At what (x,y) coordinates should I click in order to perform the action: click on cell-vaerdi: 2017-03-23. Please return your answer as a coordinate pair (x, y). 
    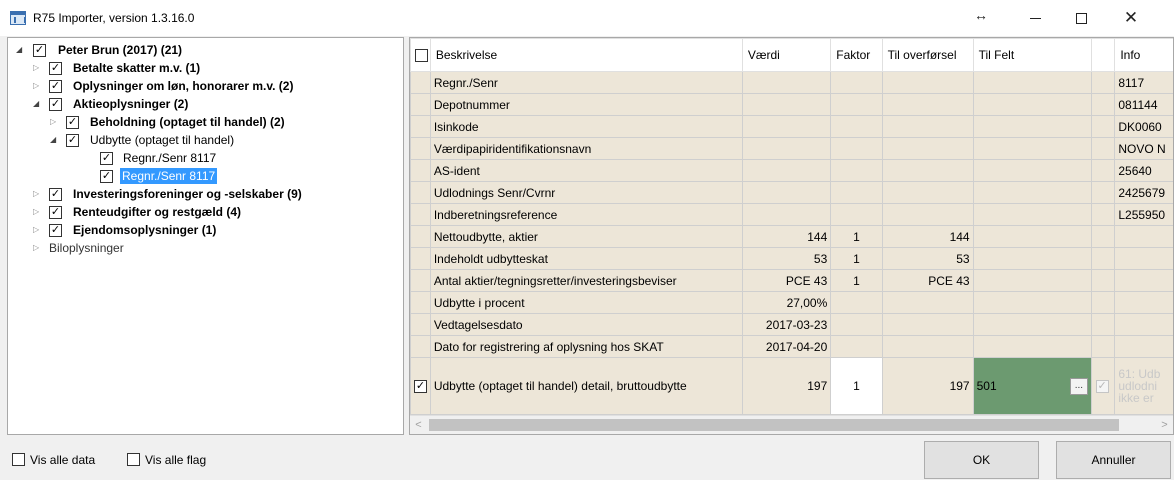
    Looking at the image, I should click on (786, 324).